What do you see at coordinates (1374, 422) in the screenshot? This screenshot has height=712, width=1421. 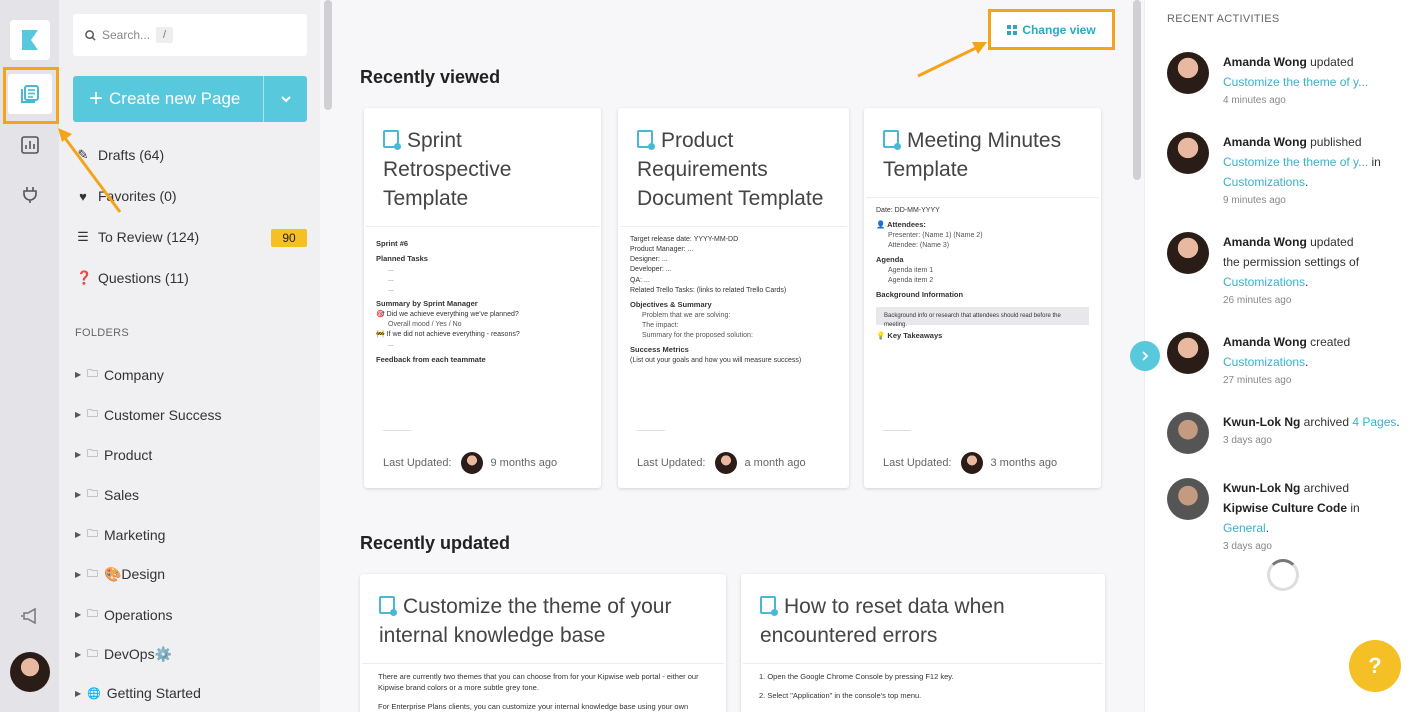 I see `activity-link: 4 Pages` at bounding box center [1374, 422].